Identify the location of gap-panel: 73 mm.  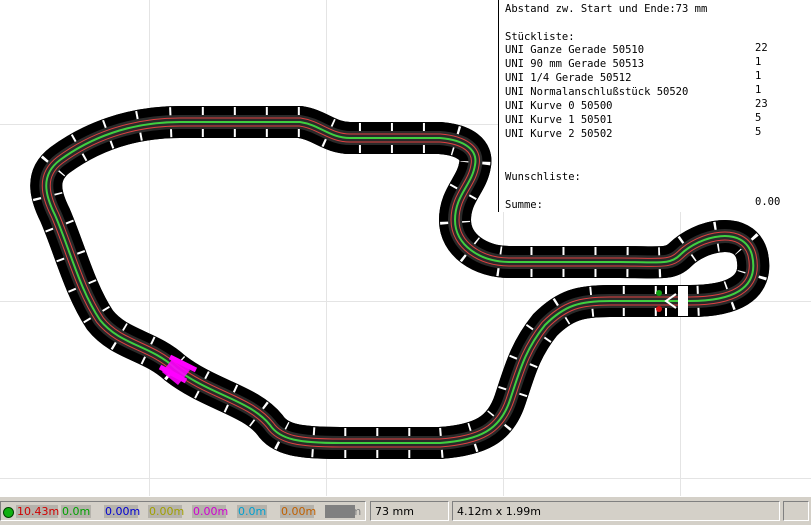
(409, 511).